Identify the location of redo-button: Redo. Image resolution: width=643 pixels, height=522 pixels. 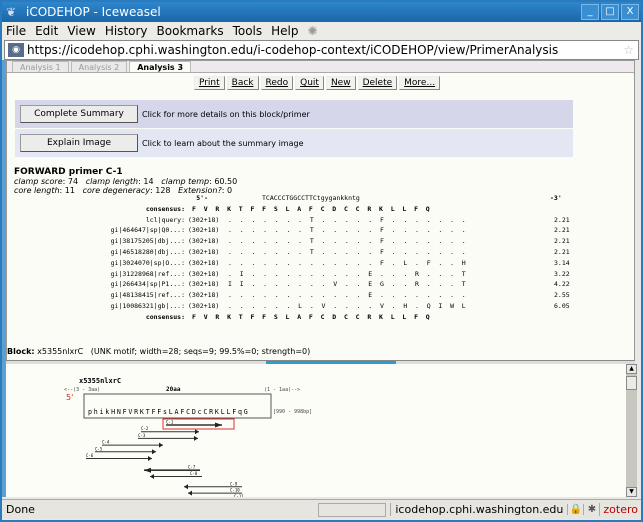
(277, 83).